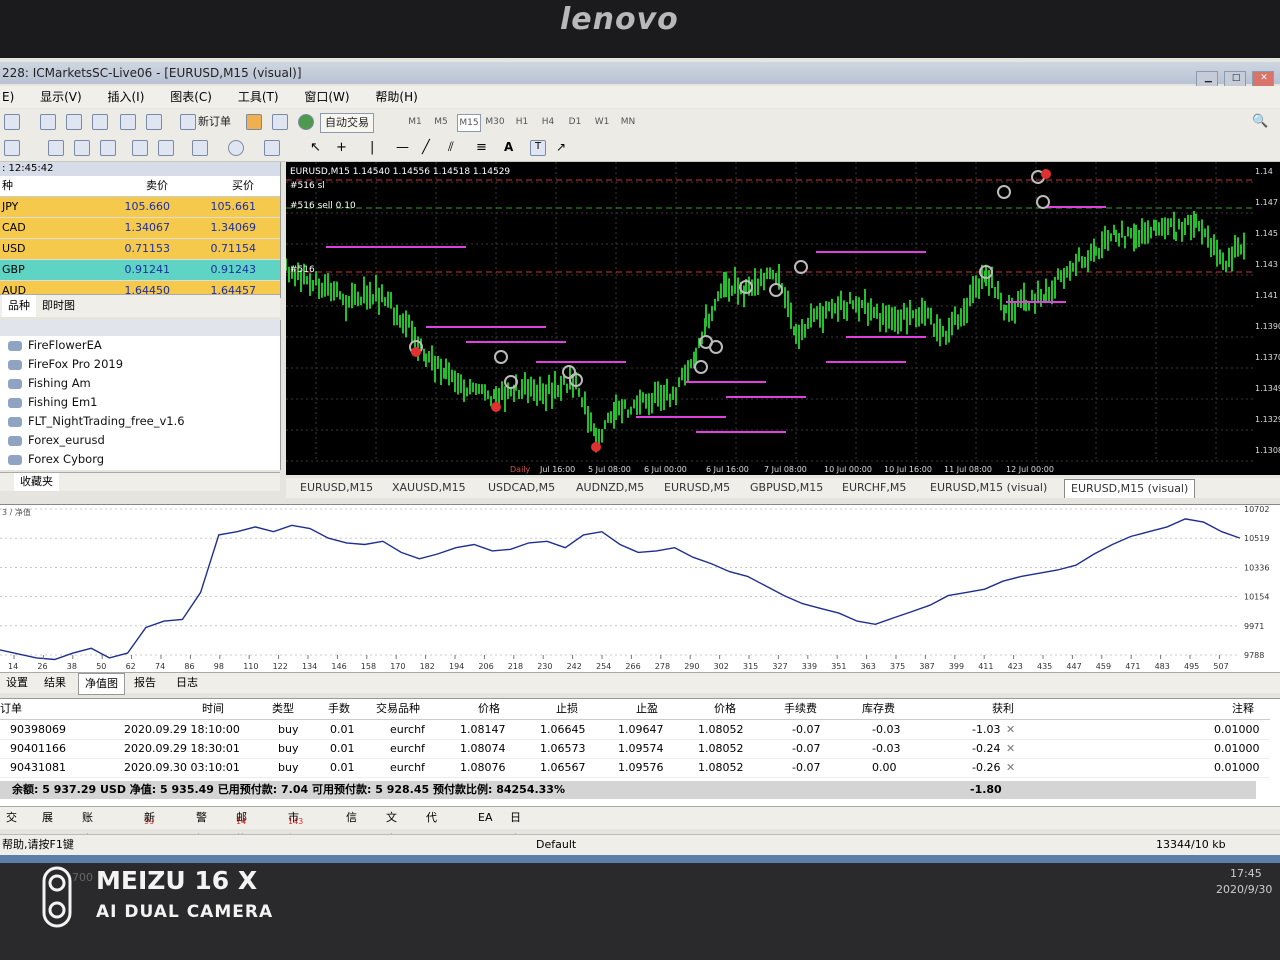 The height and width of the screenshot is (960, 1280). Describe the element at coordinates (36, 482) in the screenshot. I see `tab-favorites: 收藏夹` at that location.